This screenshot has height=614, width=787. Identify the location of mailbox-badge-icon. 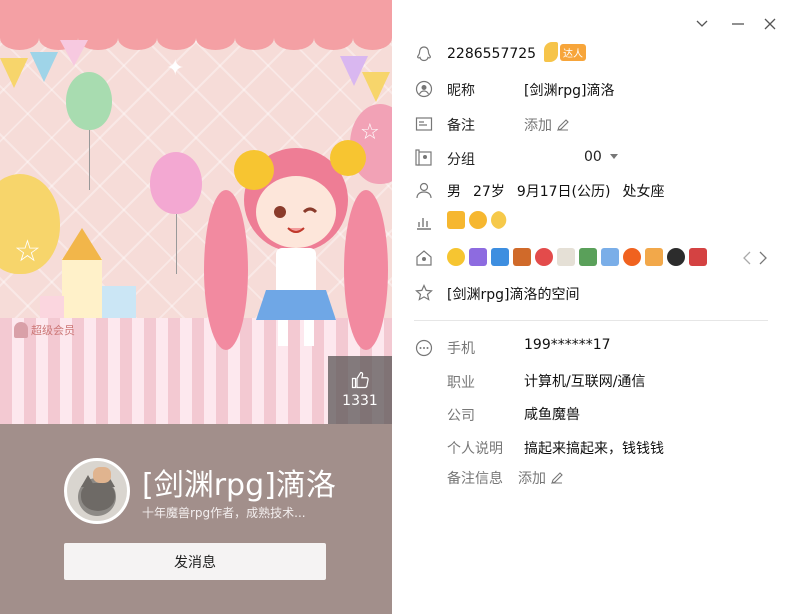
(500, 257).